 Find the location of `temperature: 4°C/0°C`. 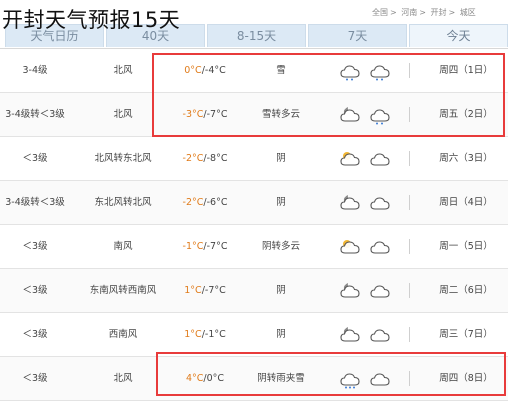

temperature: 4°C/0°C is located at coordinates (205, 378).